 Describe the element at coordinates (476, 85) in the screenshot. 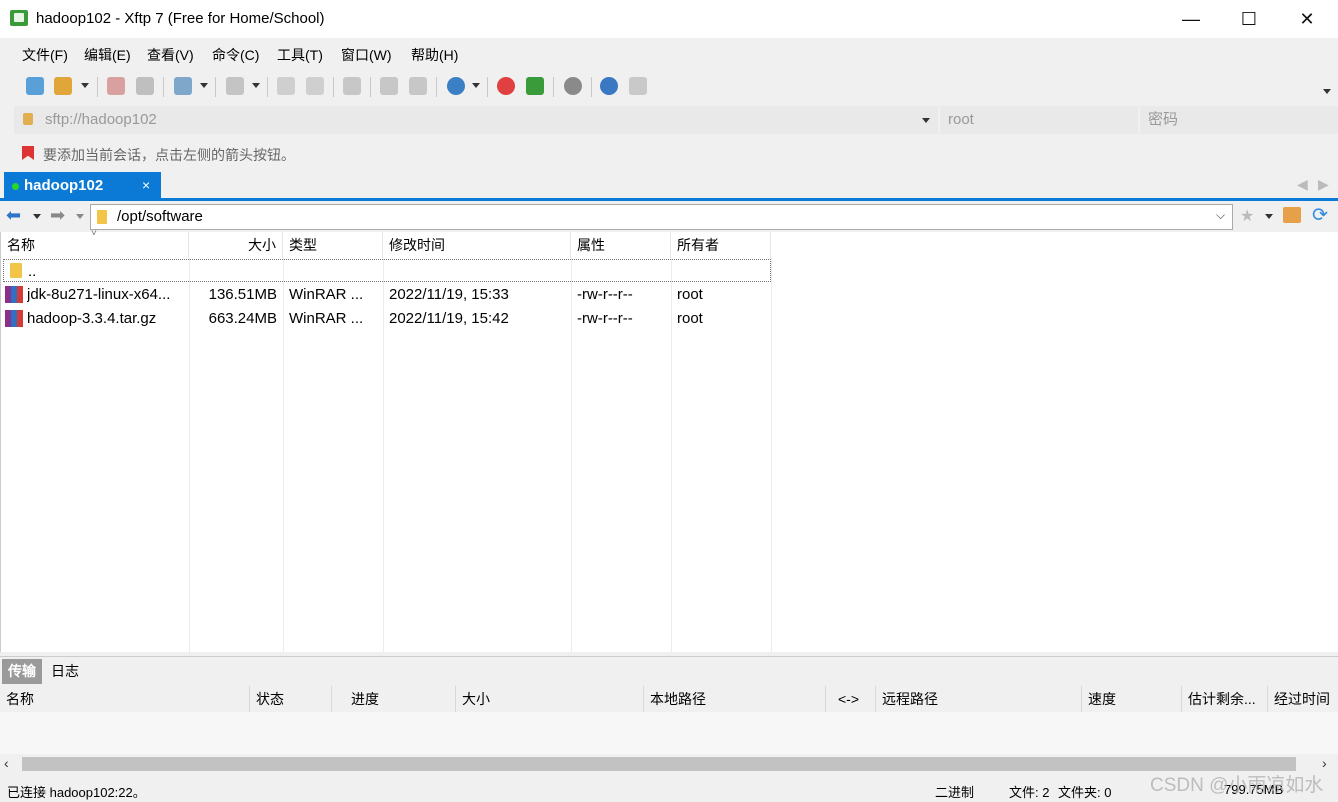

I see `encoding-dropdown-arrow-icon` at that location.